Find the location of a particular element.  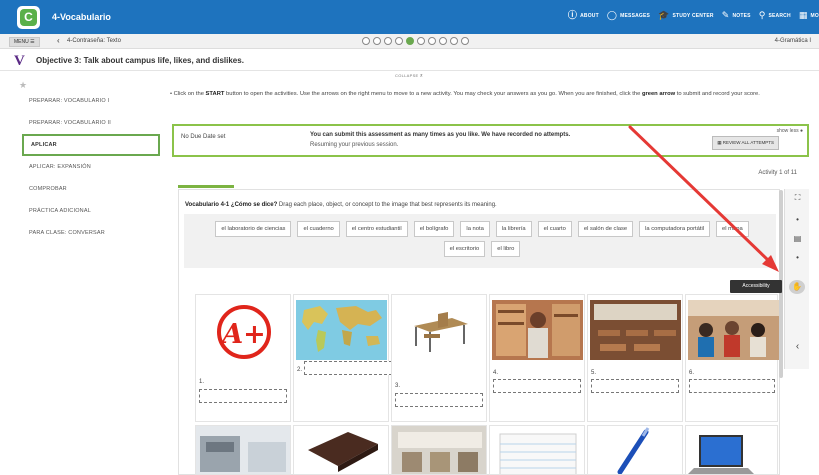

word-chip: el libro is located at coordinates (506, 249).